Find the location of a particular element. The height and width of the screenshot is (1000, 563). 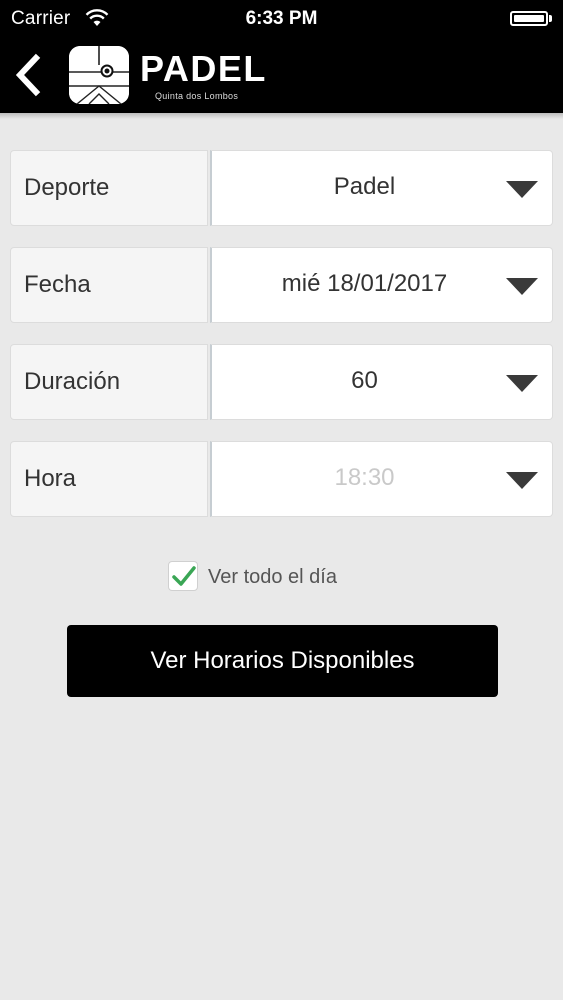

chevron-left-icon is located at coordinates (28, 75).